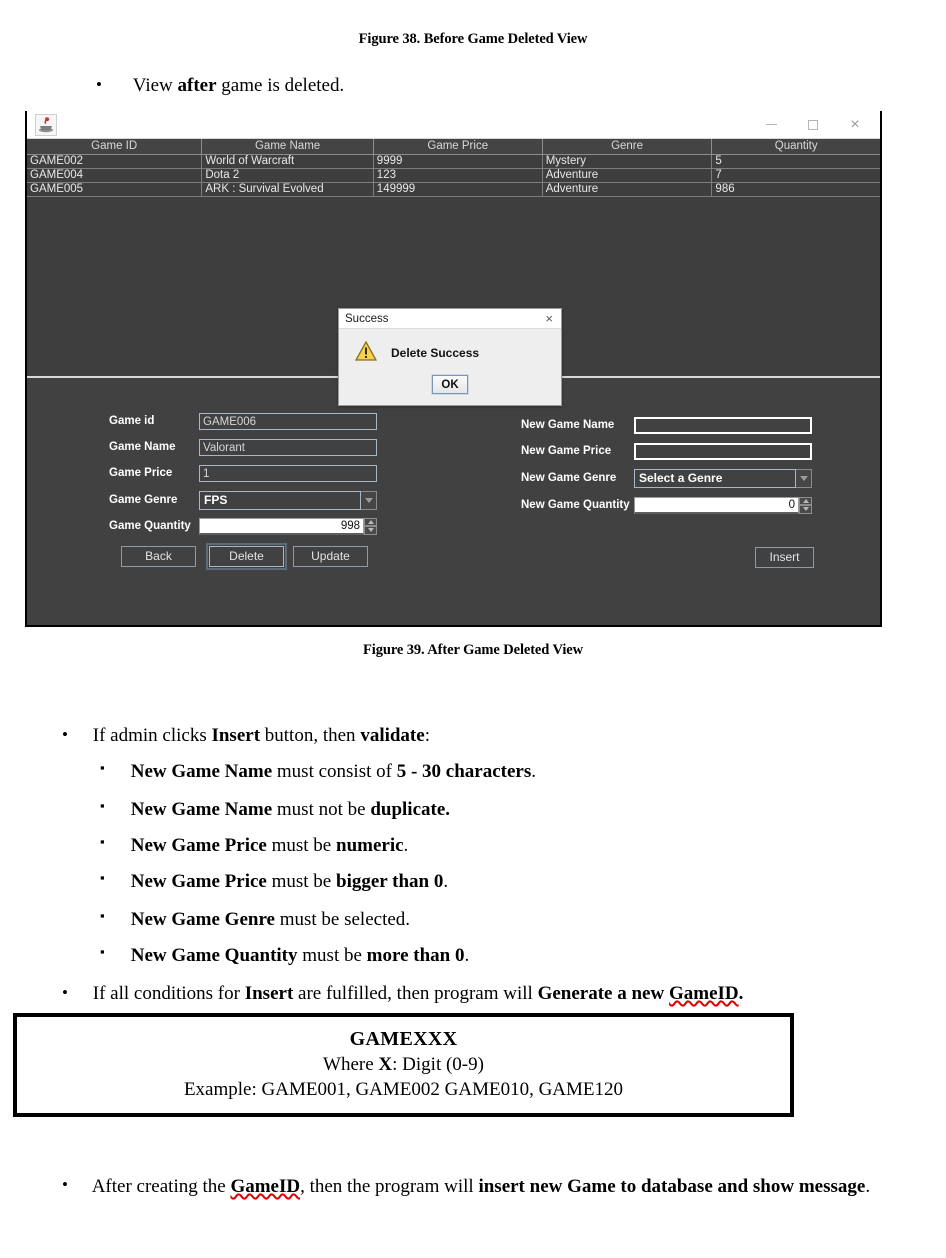 The height and width of the screenshot is (1258, 946). I want to click on dialog-ok-button: OK, so click(450, 384).